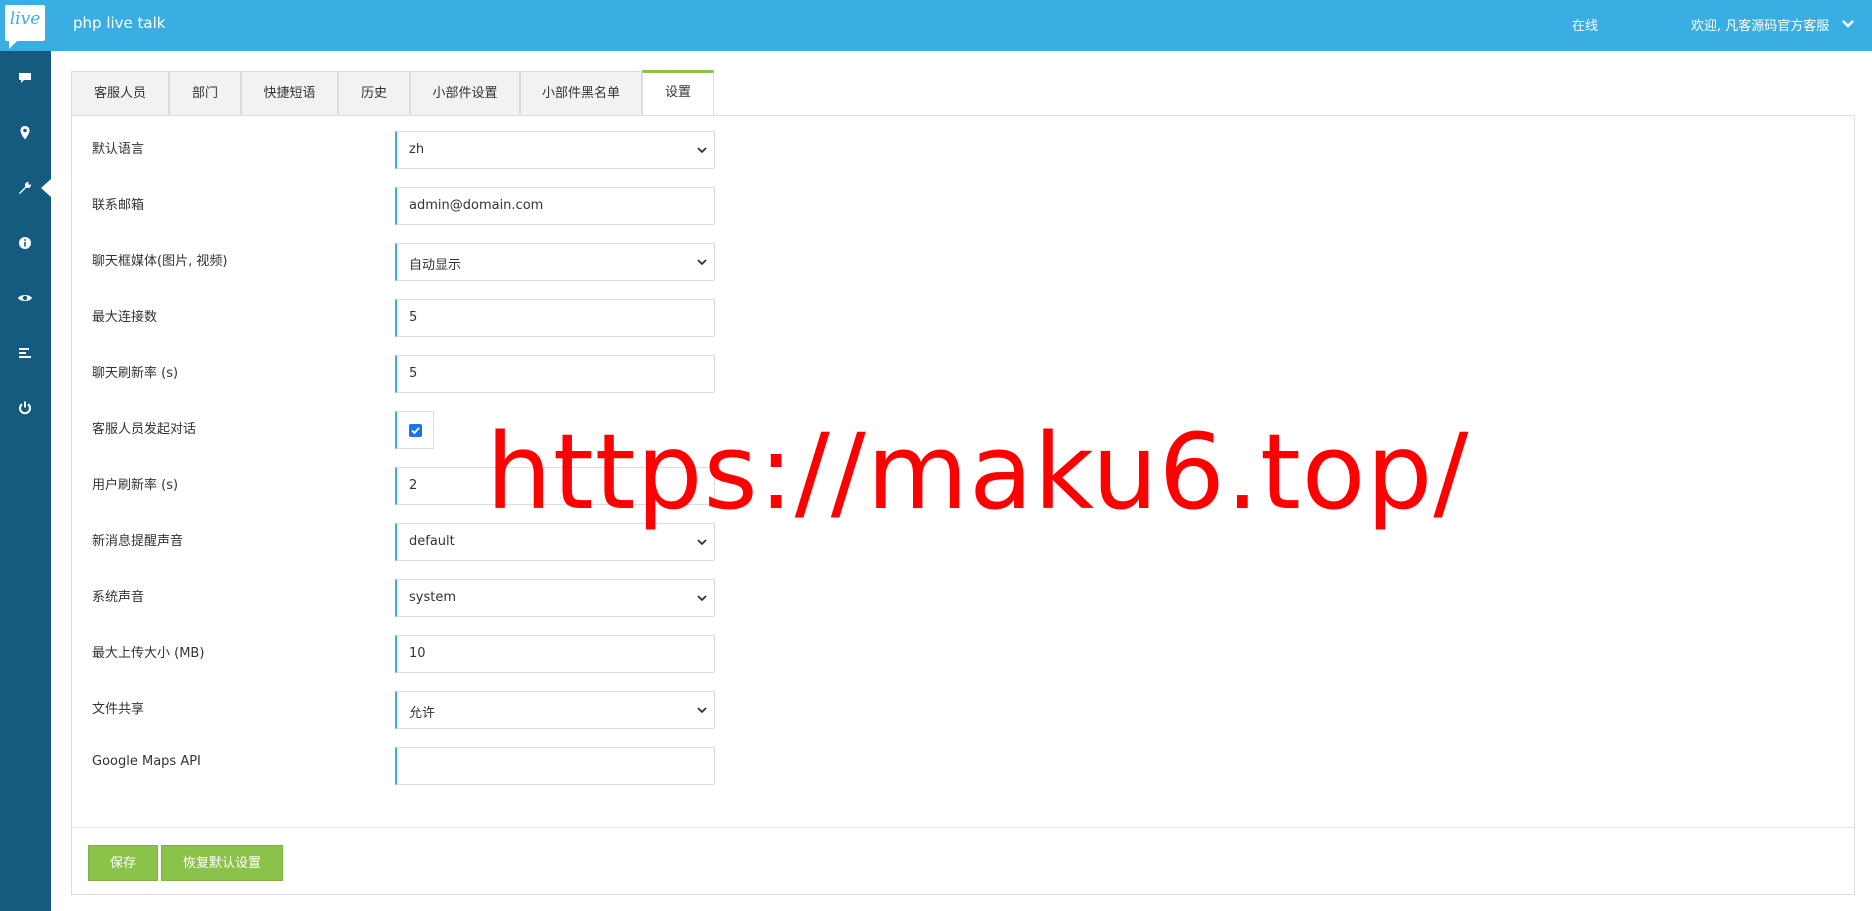  I want to click on sidebar-item-info, so click(25, 243).